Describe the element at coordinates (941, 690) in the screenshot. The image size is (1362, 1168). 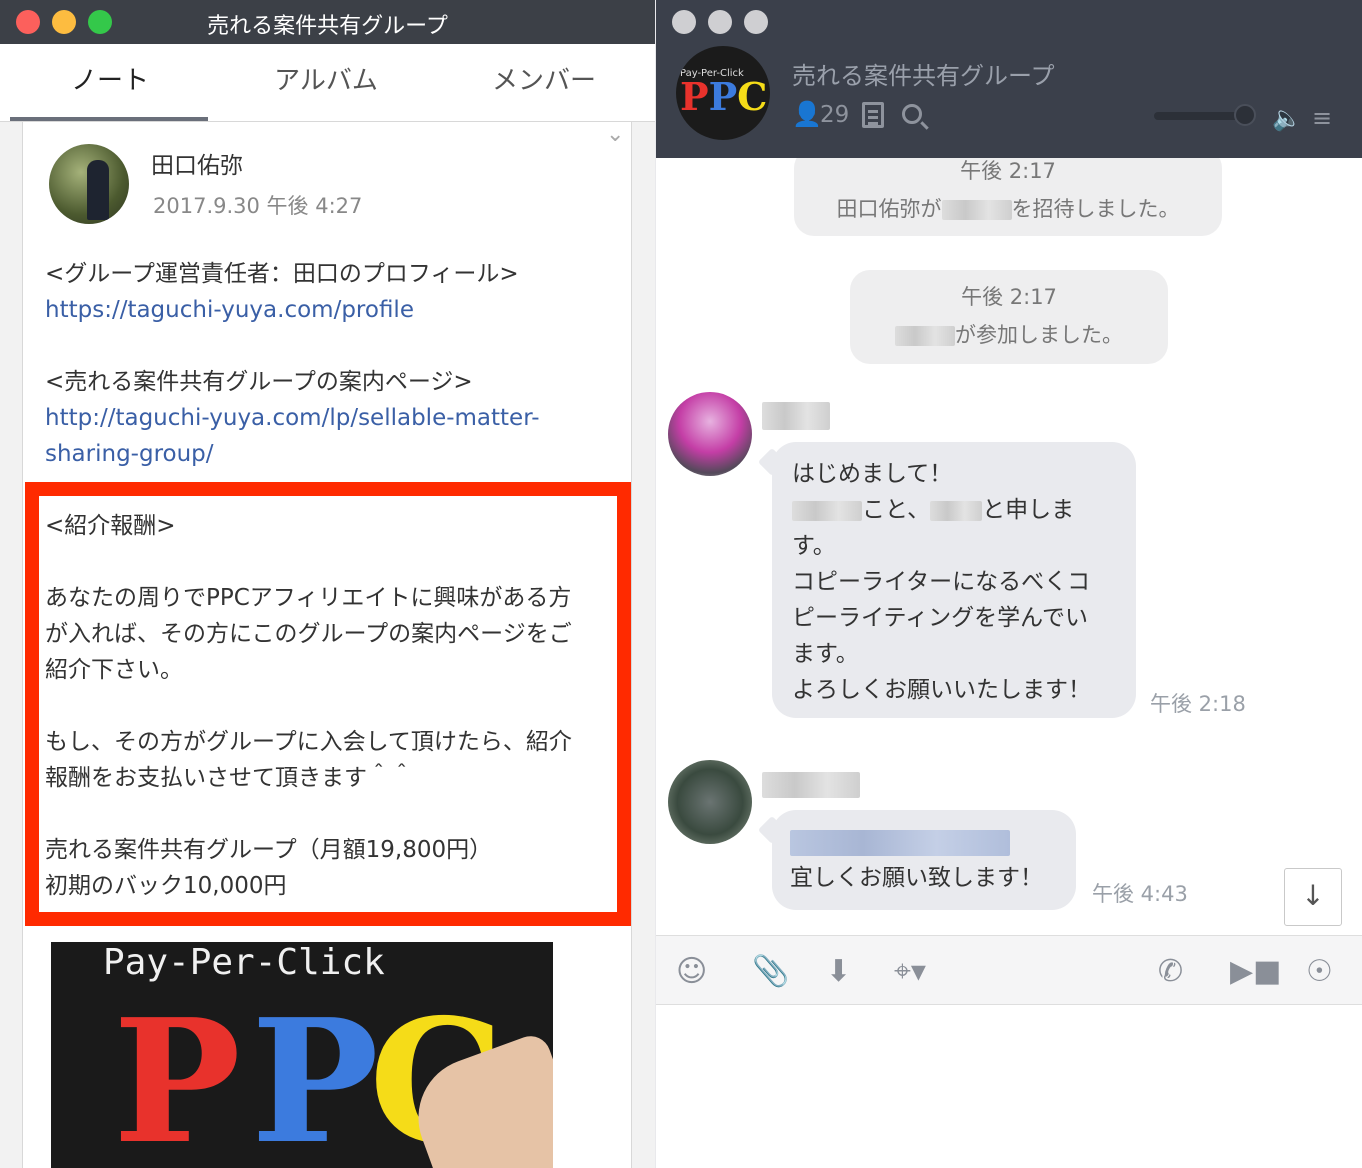
I see `message-line: よろしくお願いいたします！` at that location.